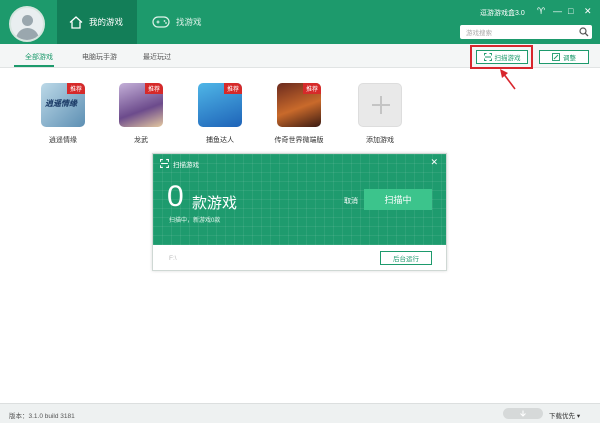 The height and width of the screenshot is (423, 600). I want to click on search-icon, so click(584, 32).